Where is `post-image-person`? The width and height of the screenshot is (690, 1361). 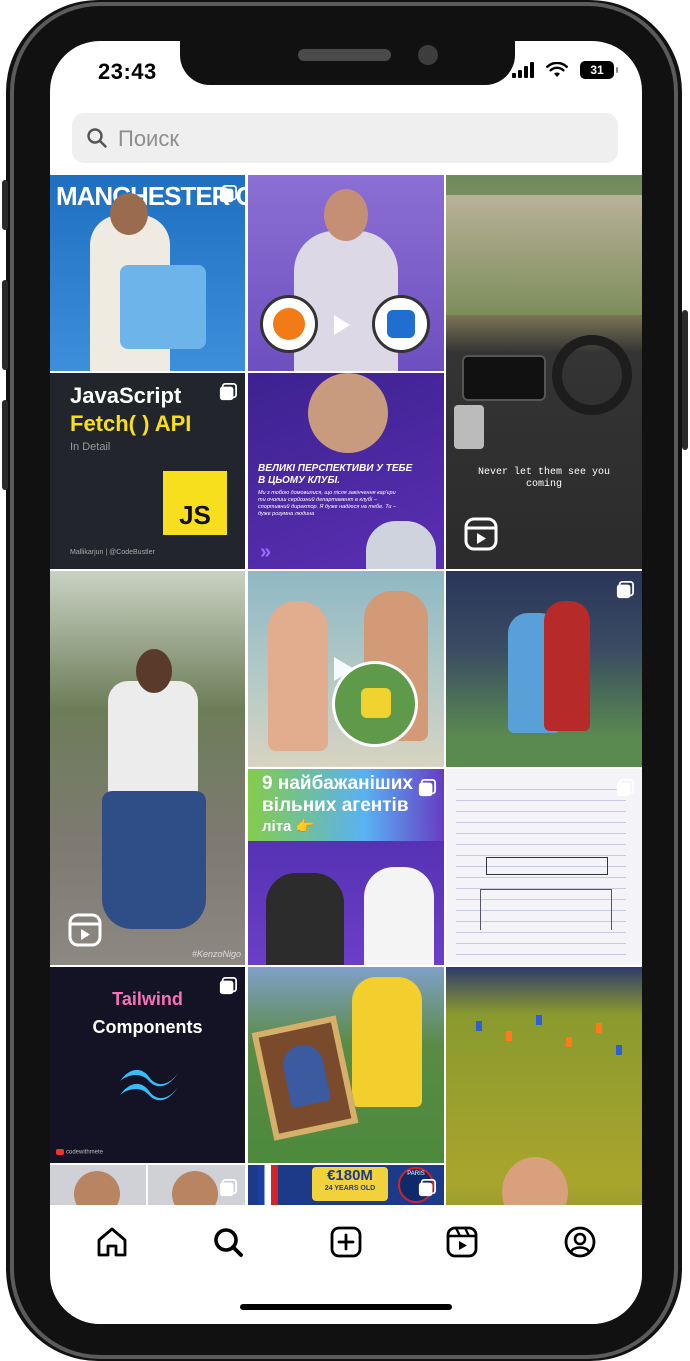
post-image-person is located at coordinates (348, 413).